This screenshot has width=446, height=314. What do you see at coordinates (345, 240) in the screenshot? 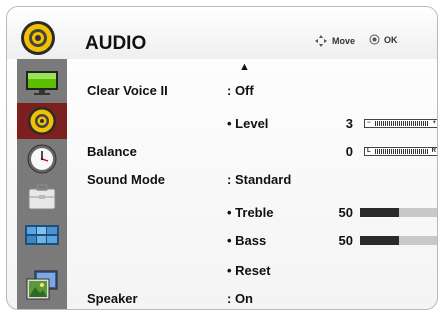
I see `bass-value: 50` at bounding box center [345, 240].